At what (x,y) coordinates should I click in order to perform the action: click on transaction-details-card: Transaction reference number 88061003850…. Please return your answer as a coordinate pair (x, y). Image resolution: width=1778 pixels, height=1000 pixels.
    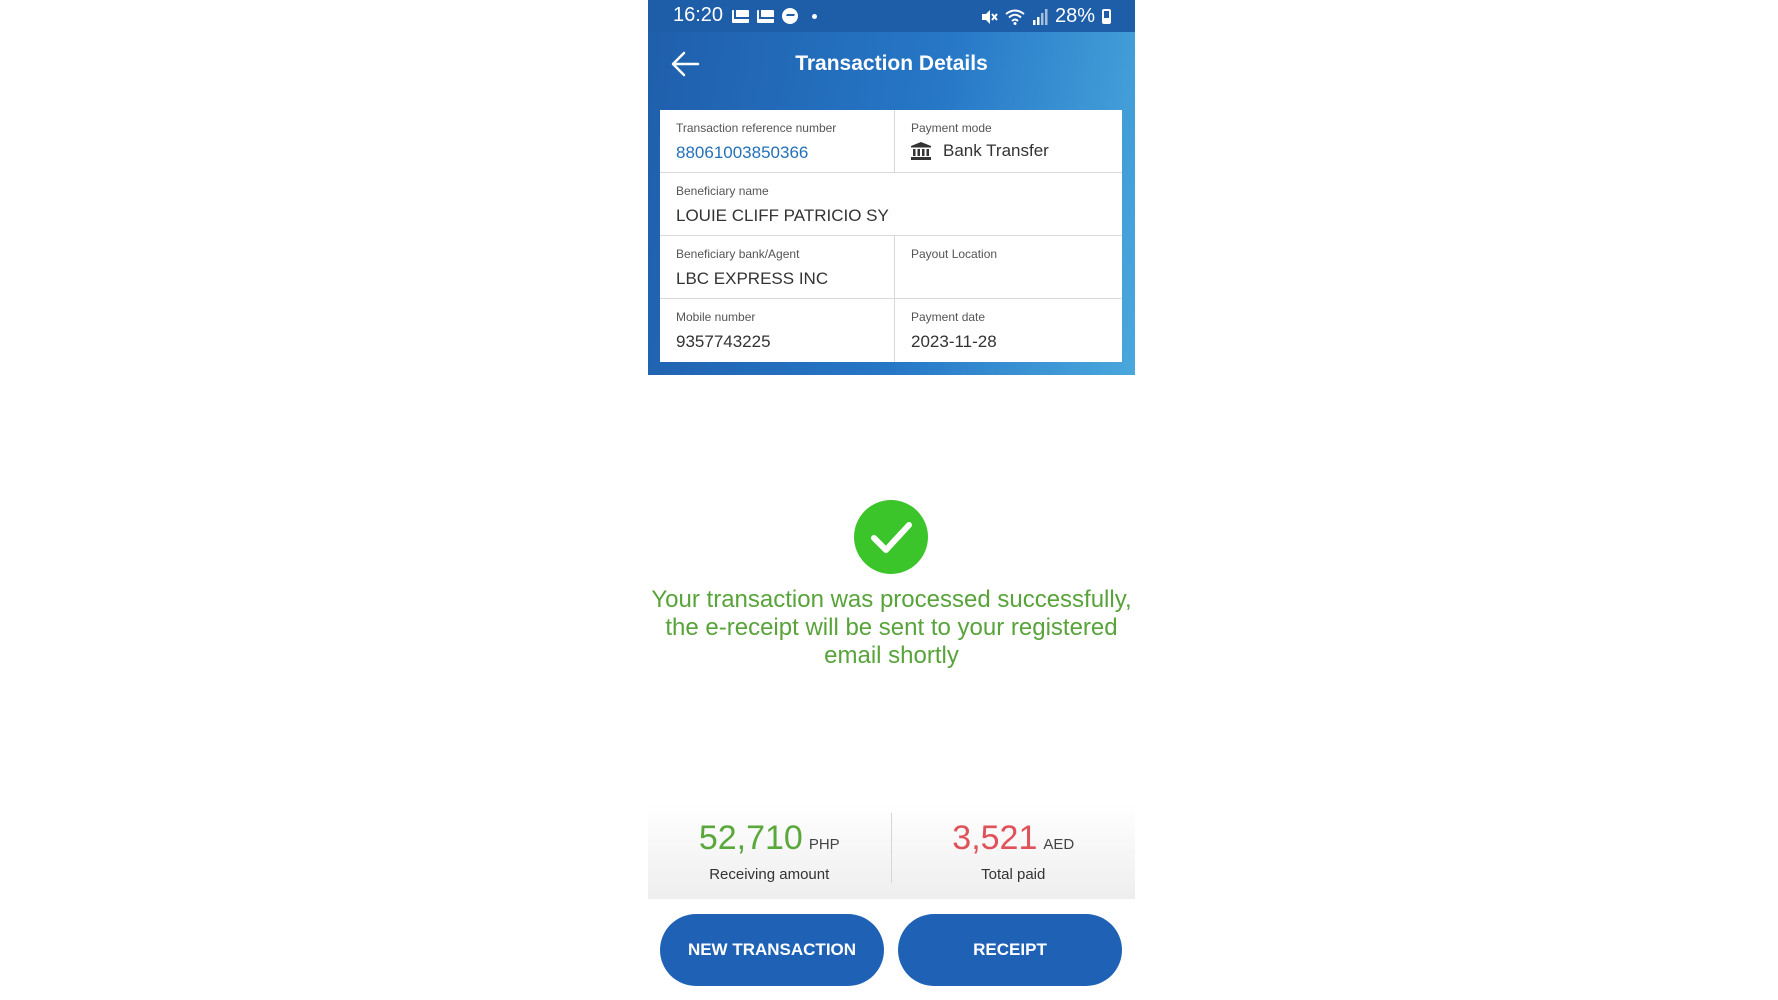
    Looking at the image, I should click on (891, 236).